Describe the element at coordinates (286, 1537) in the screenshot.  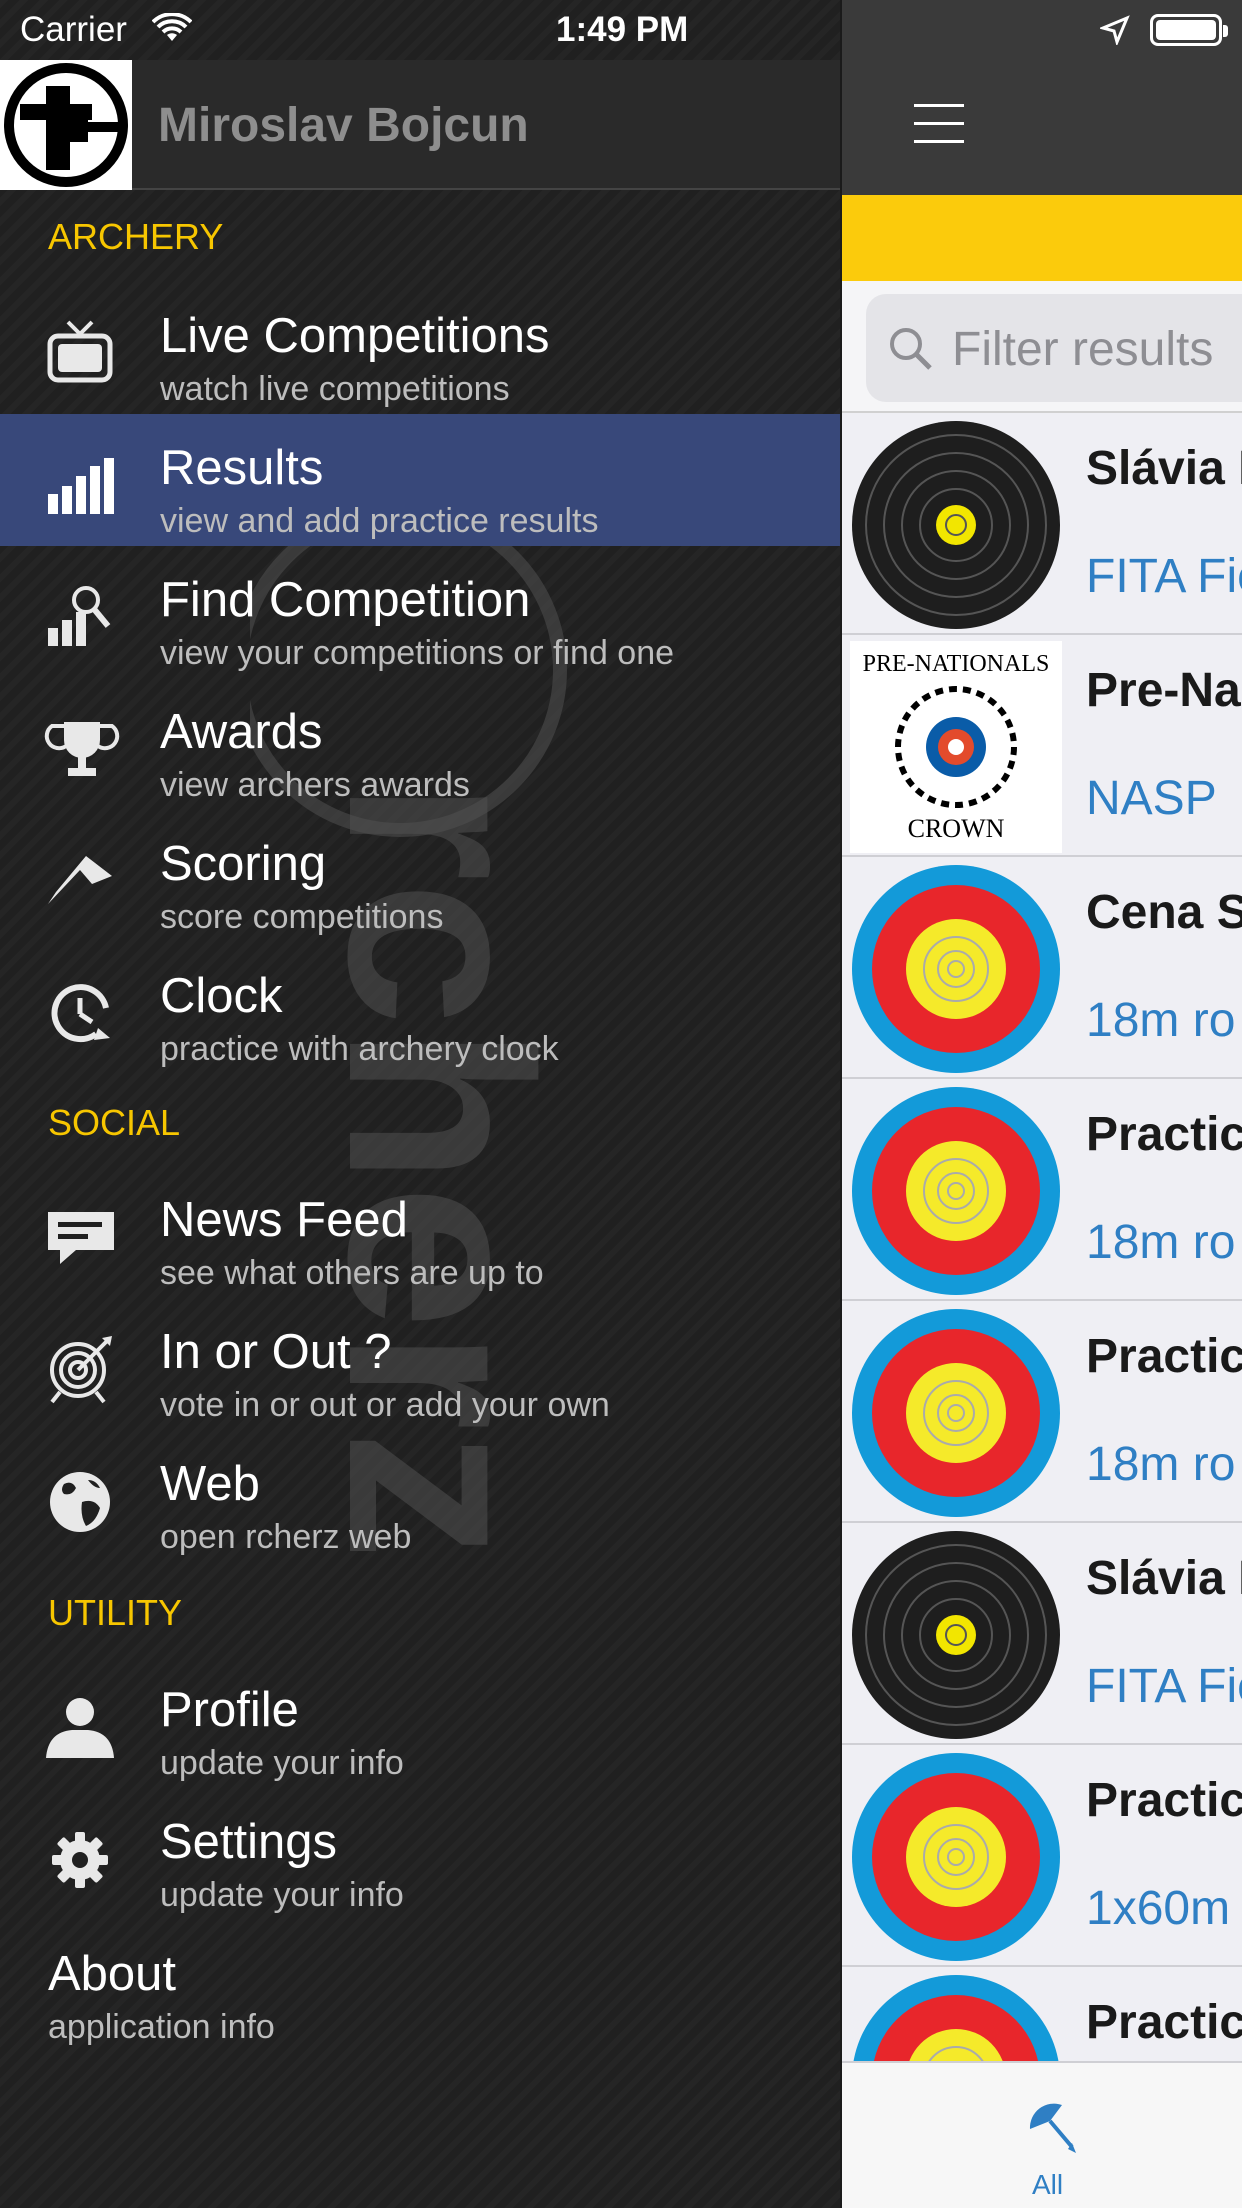
I see `menu-item-subtitle: open rcherz web` at that location.